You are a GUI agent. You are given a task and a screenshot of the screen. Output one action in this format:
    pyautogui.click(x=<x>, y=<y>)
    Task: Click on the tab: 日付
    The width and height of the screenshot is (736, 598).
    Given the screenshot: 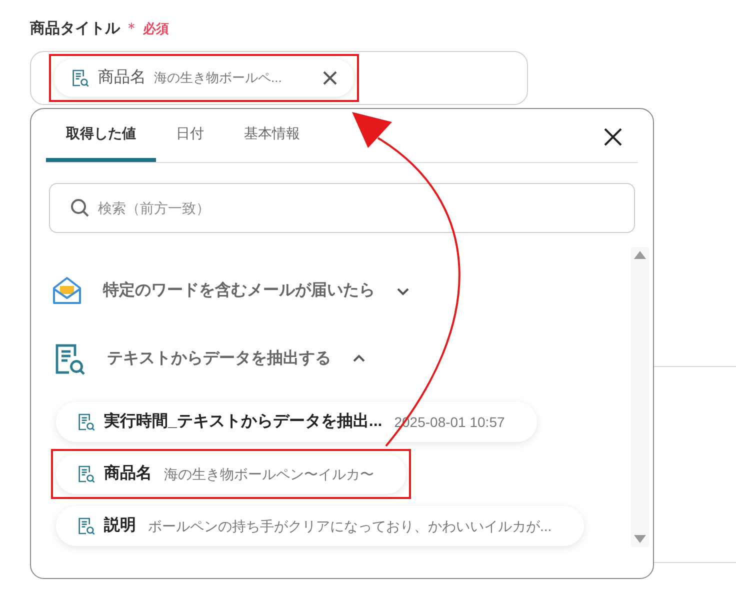 What is the action you would take?
    pyautogui.click(x=190, y=135)
    